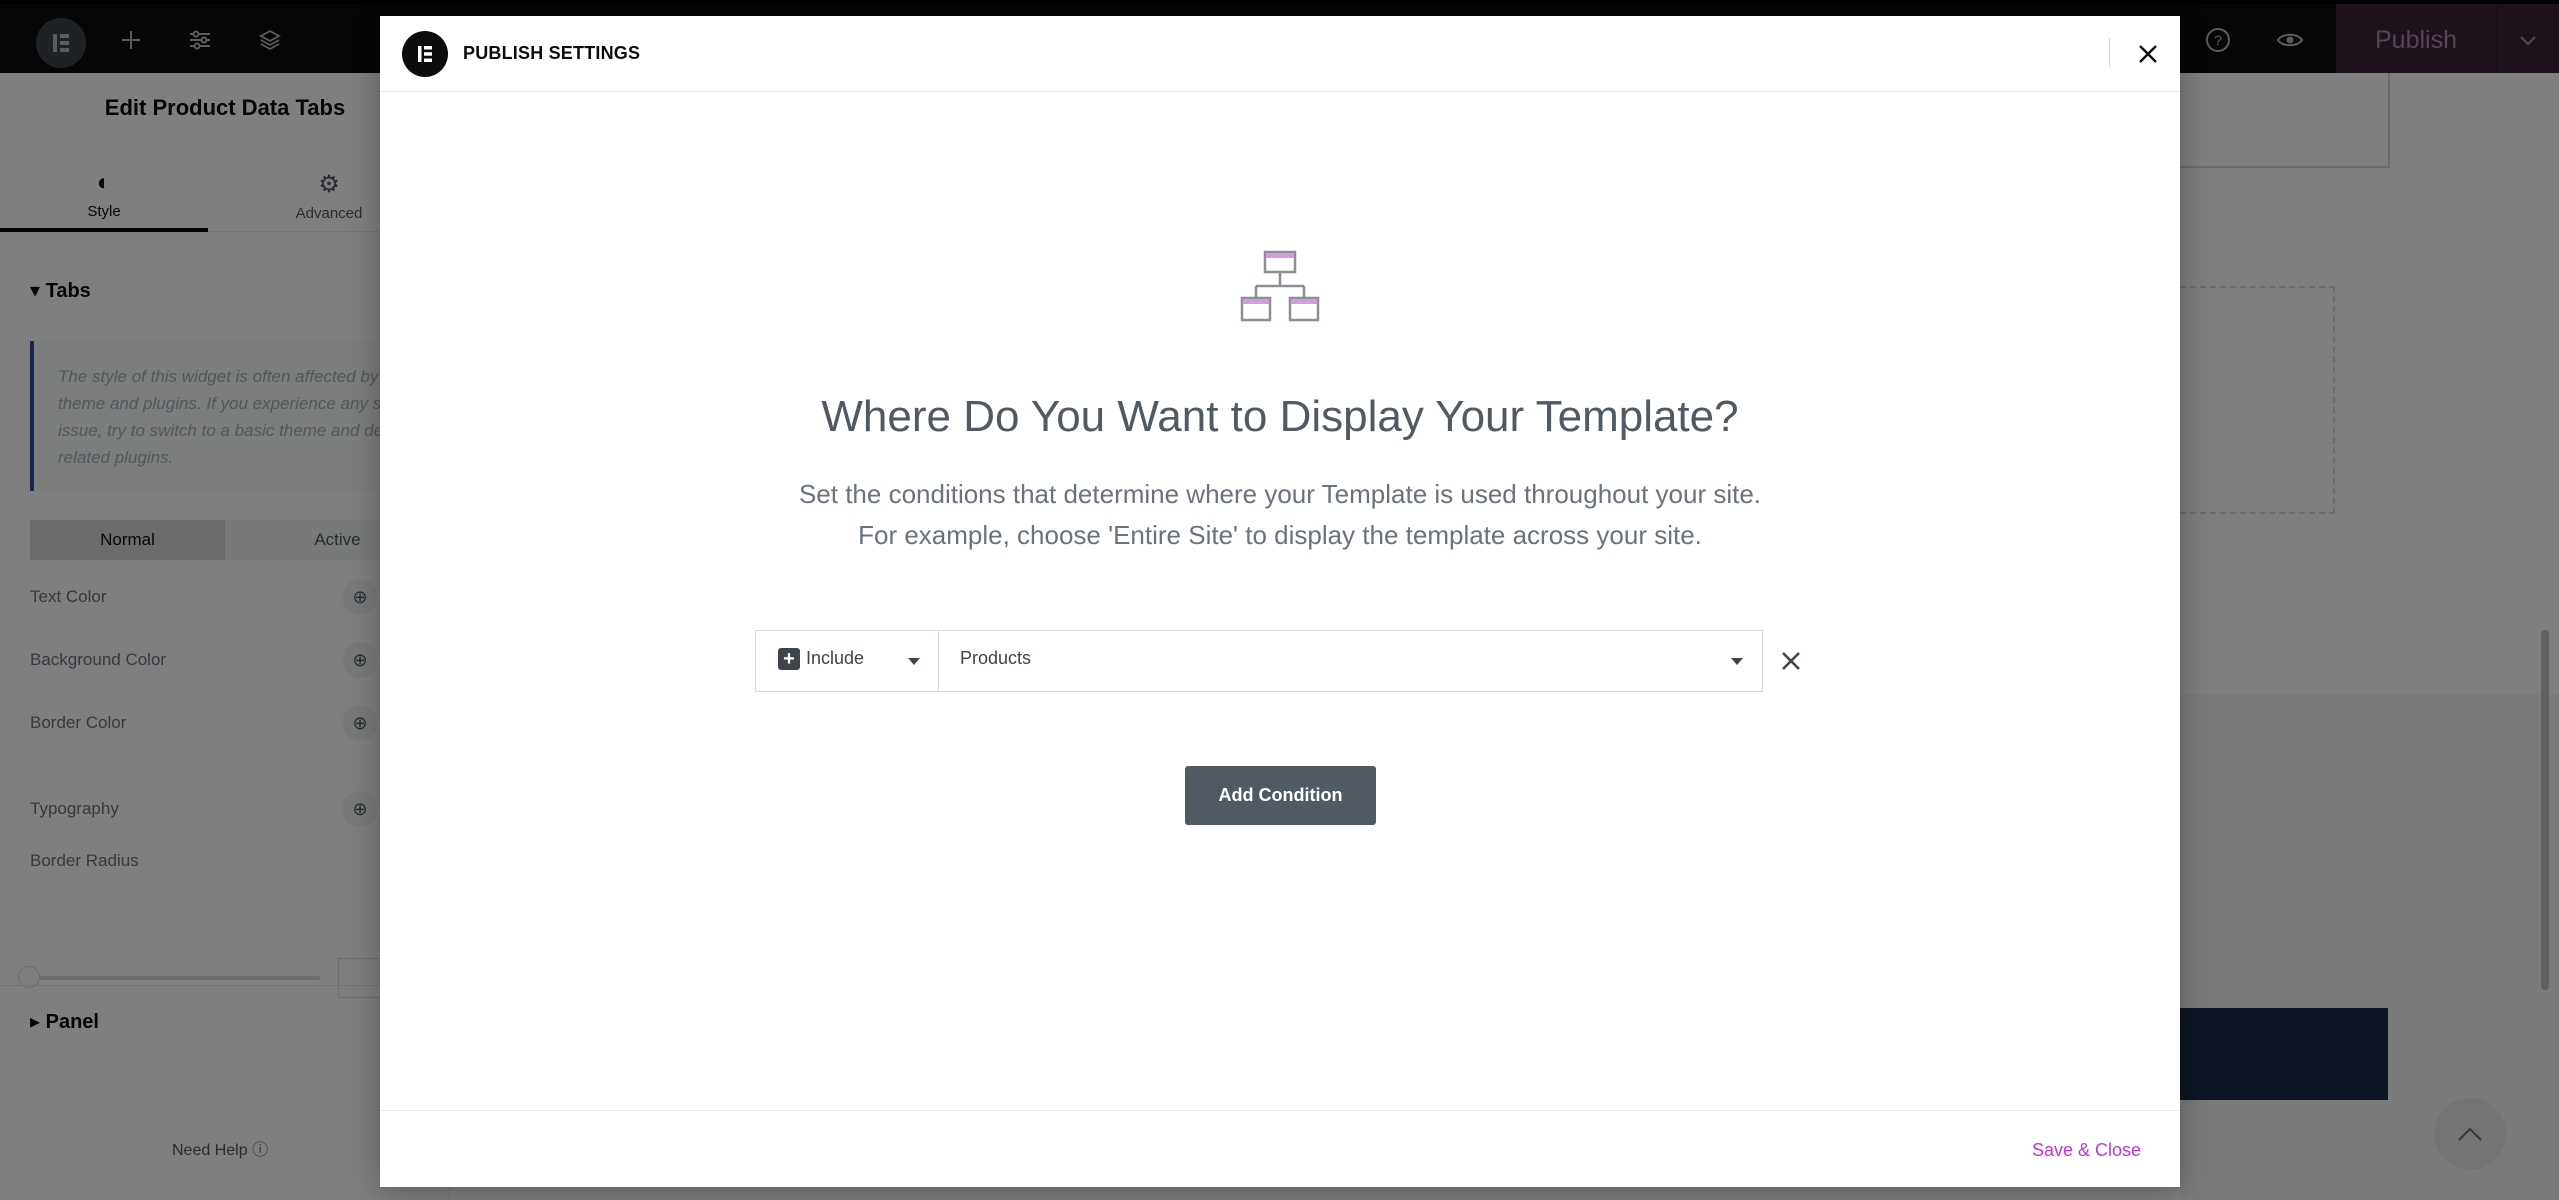  What do you see at coordinates (2109, 53) in the screenshot?
I see `divider` at bounding box center [2109, 53].